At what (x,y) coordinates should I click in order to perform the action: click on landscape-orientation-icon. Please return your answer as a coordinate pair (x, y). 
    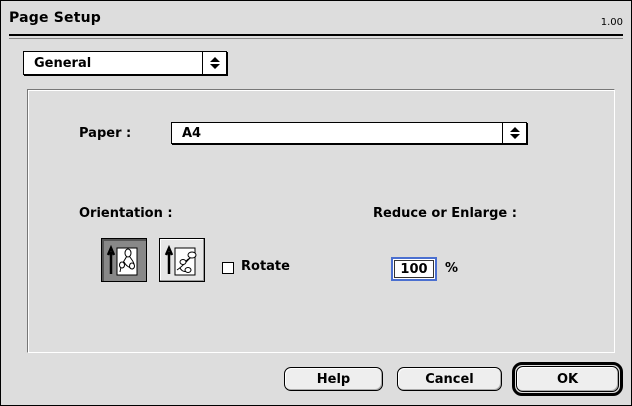
    Looking at the image, I should click on (180, 260).